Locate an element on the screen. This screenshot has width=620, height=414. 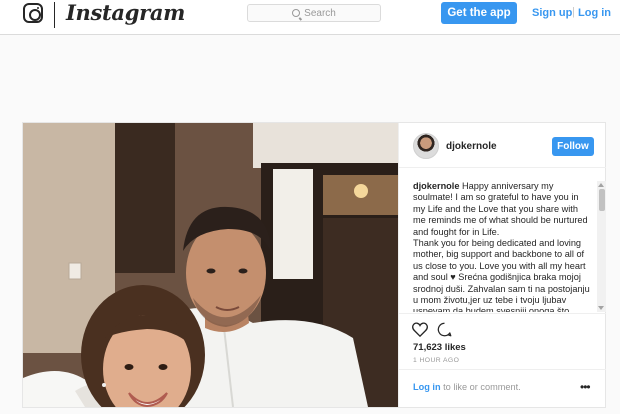
search-icon is located at coordinates (296, 13).